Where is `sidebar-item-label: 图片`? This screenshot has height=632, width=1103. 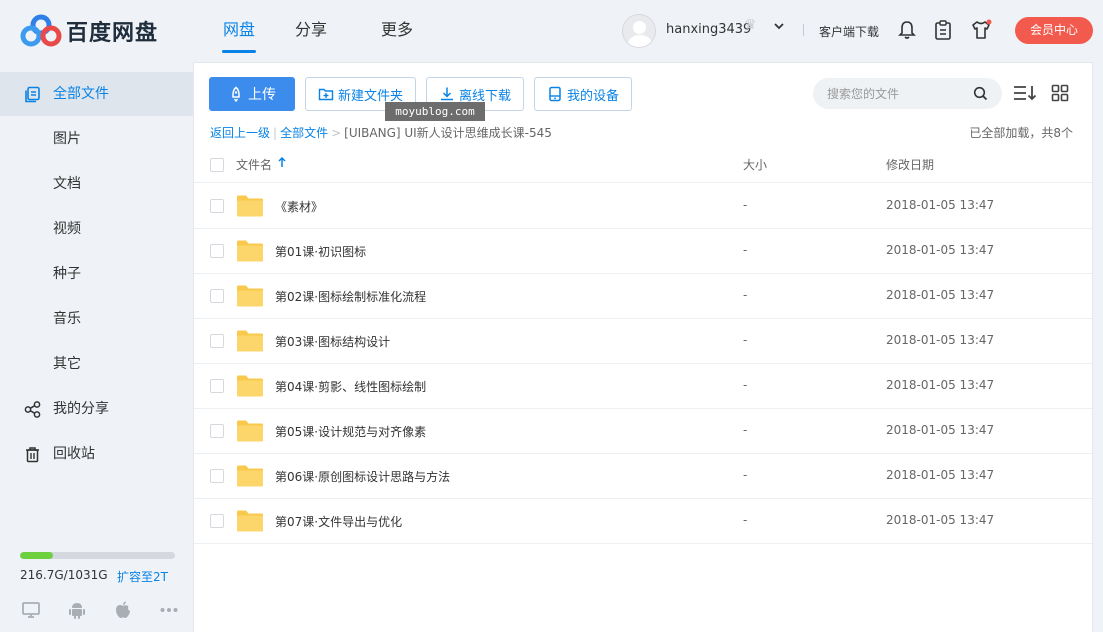 sidebar-item-label: 图片 is located at coordinates (67, 139).